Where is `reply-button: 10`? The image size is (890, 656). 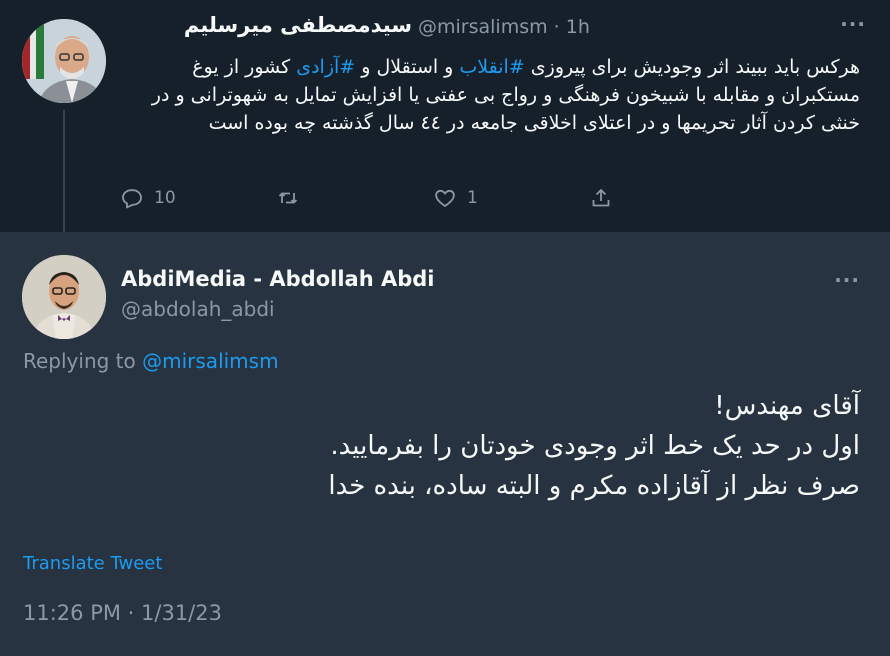
reply-button: 10 is located at coordinates (148, 198).